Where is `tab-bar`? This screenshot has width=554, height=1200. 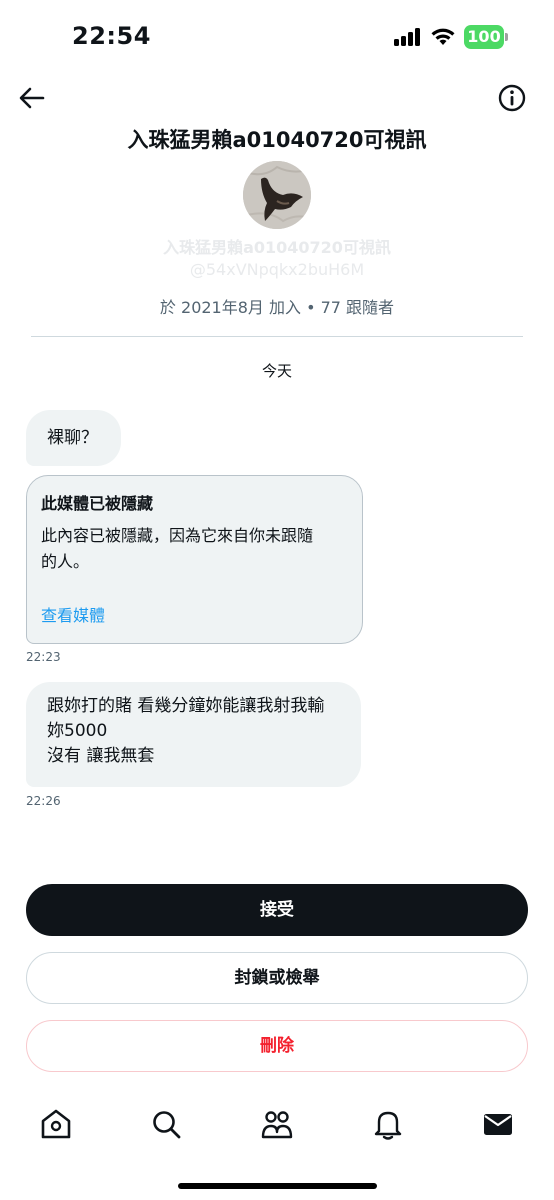 tab-bar is located at coordinates (277, 1125).